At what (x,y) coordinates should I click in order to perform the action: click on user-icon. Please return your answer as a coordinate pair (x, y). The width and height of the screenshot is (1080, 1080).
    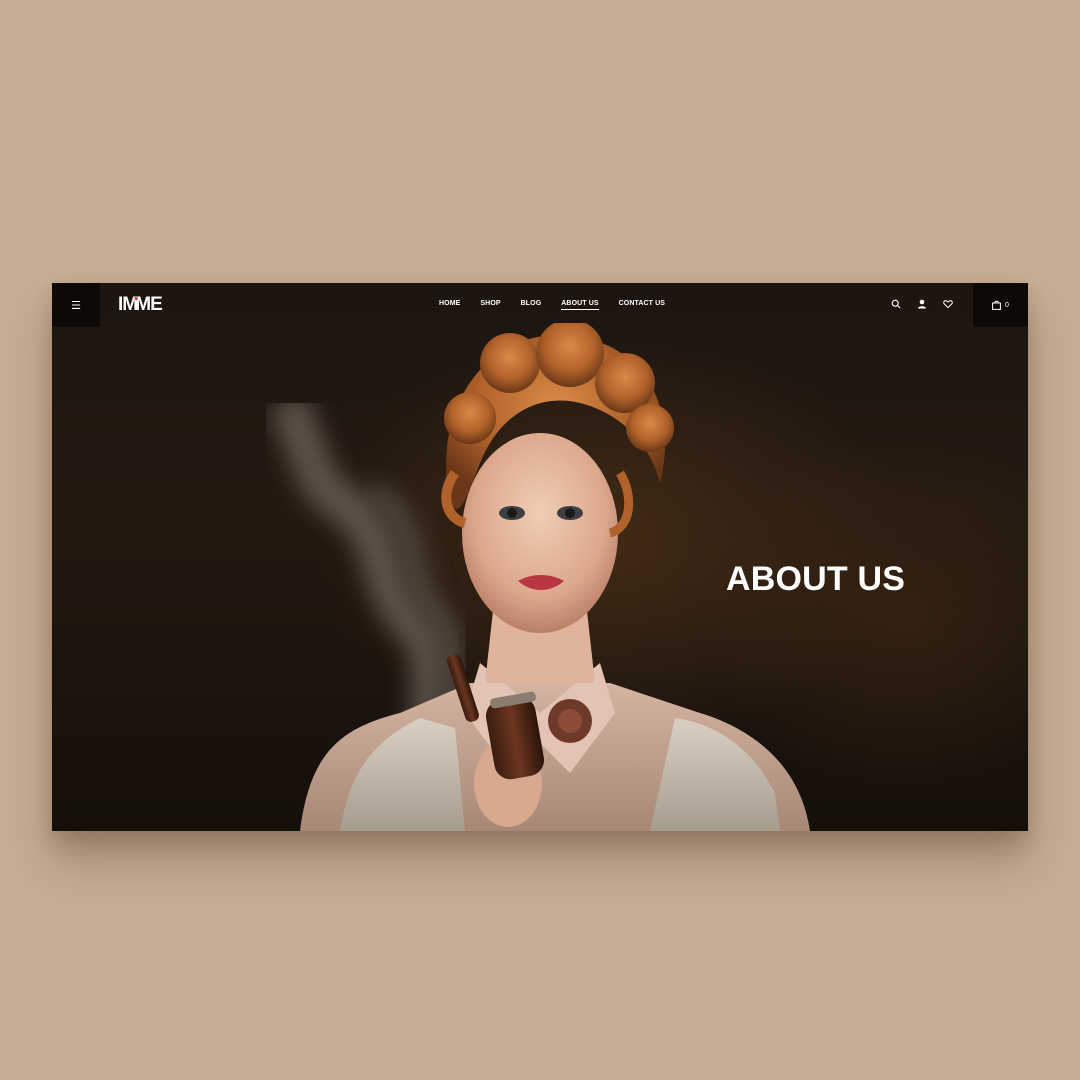
    Looking at the image, I should click on (922, 304).